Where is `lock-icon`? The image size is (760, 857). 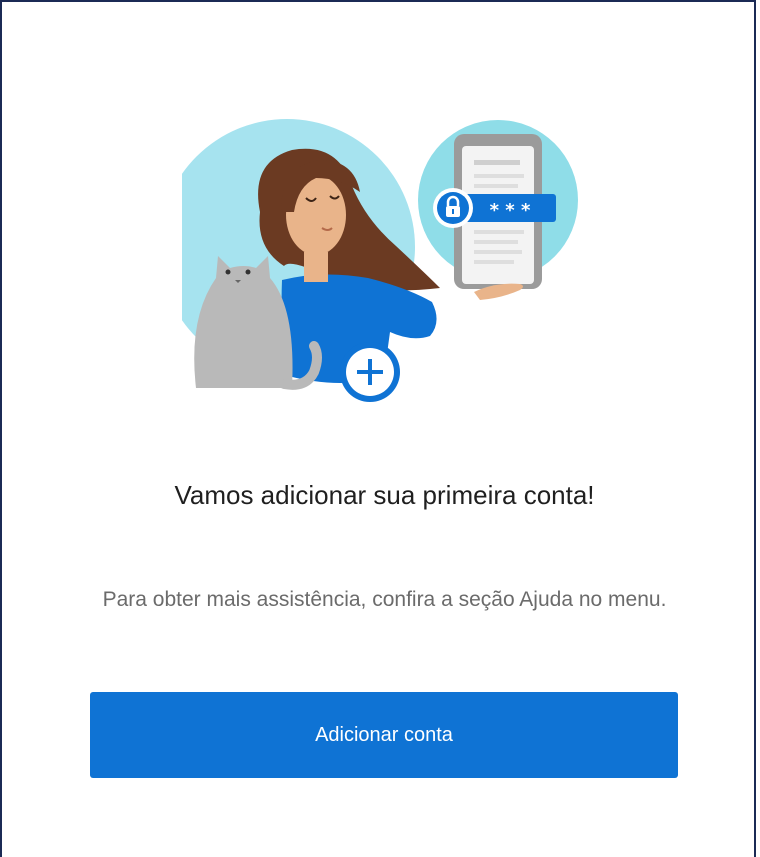
lock-icon is located at coordinates (453, 208).